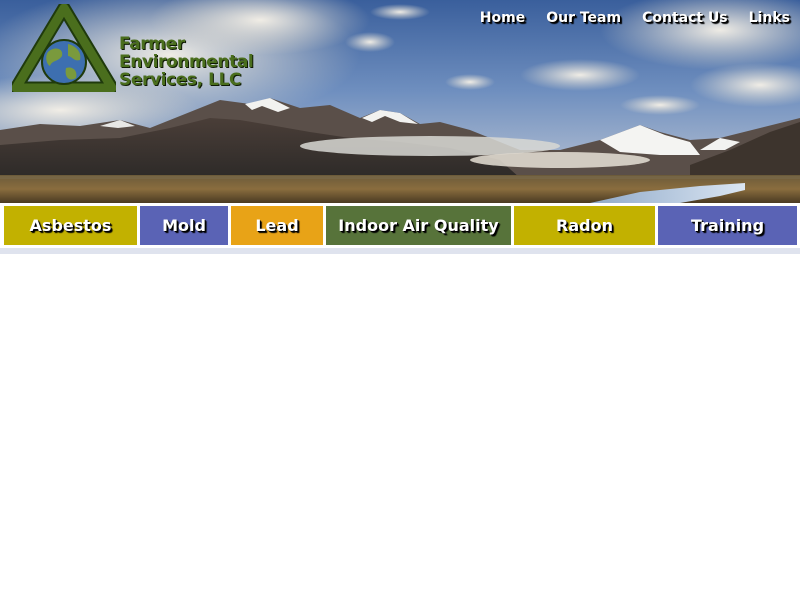 This screenshot has height=600, width=800. I want to click on nav-link-our-team: Our Team, so click(573, 18).